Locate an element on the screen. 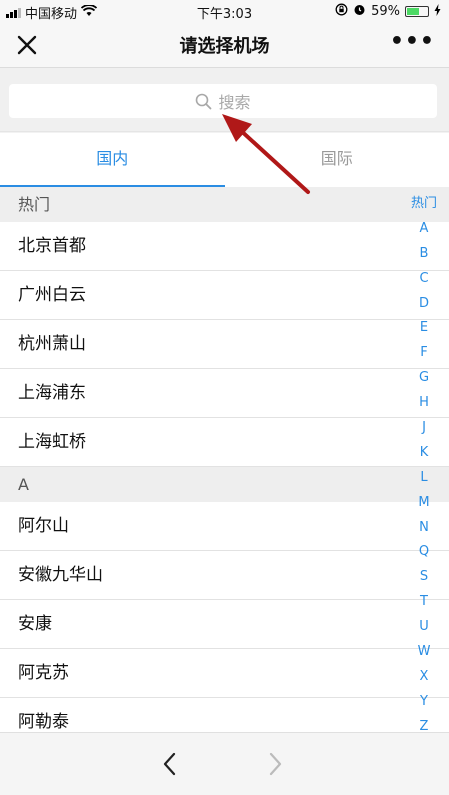 This screenshot has height=795, width=449. index-letter: S is located at coordinates (424, 577).